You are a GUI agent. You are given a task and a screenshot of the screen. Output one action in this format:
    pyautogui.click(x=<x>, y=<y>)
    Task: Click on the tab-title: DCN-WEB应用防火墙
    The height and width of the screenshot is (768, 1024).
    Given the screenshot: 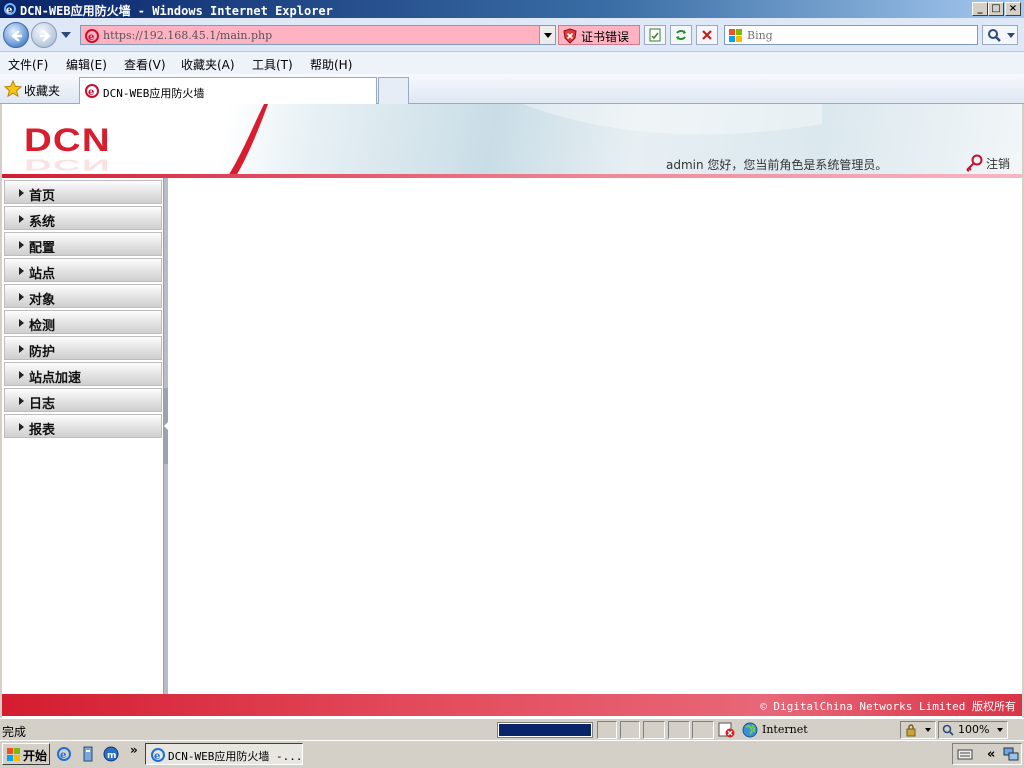 What is the action you would take?
    pyautogui.click(x=154, y=93)
    